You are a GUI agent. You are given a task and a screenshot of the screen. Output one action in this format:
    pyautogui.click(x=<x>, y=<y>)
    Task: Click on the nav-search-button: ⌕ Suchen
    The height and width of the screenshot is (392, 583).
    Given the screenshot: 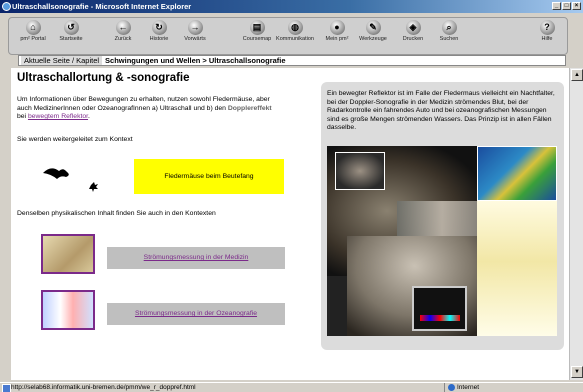 What is the action you would take?
    pyautogui.click(x=449, y=31)
    